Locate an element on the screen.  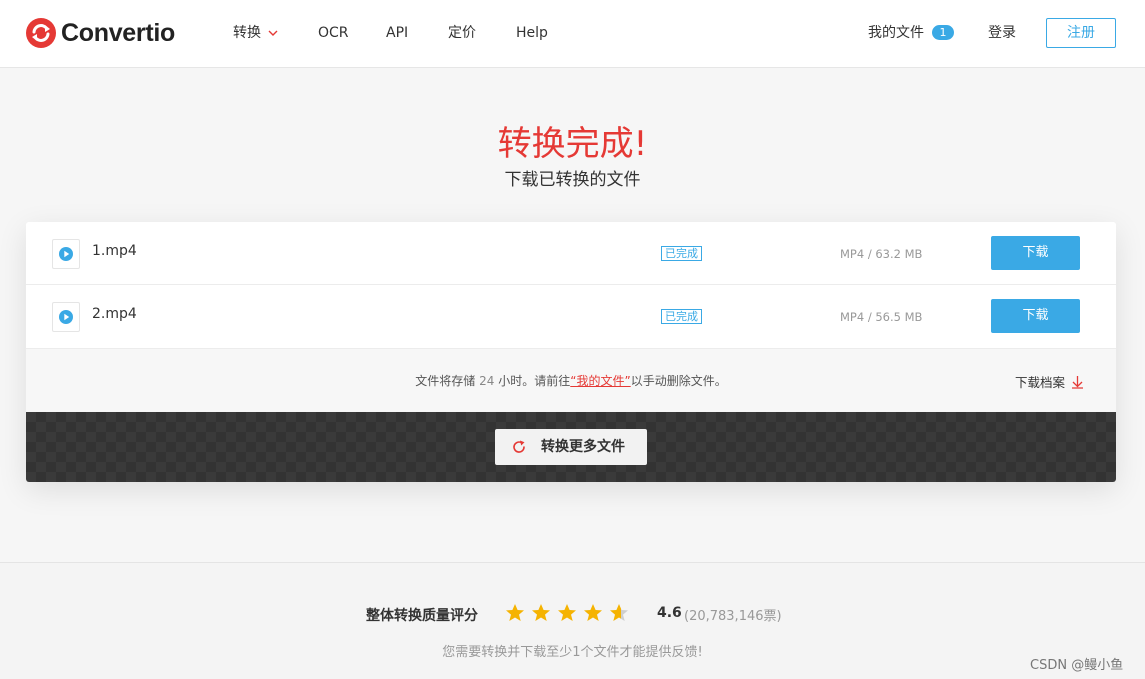
brand-logo: Convertio is located at coordinates (100, 33).